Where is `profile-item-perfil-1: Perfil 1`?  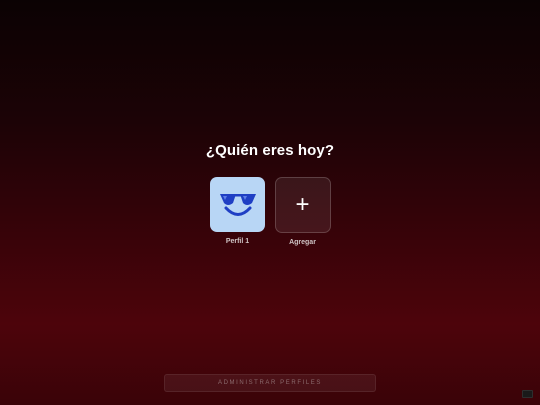
profile-item-perfil-1: Perfil 1 is located at coordinates (237, 211).